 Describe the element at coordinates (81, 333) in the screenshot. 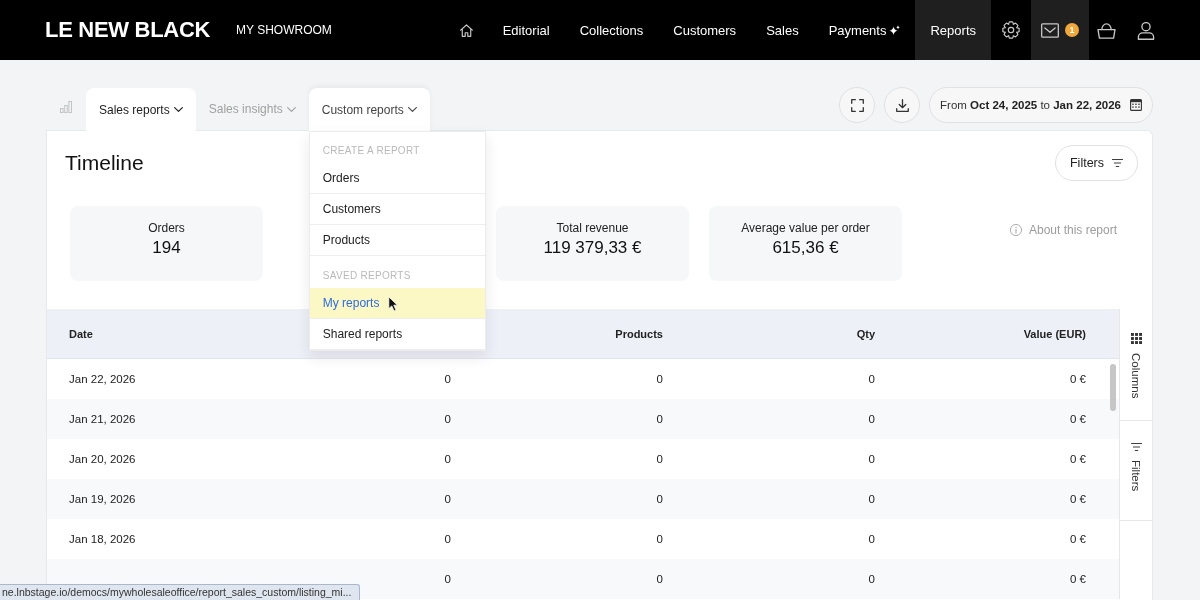

I see `column-header: Date` at that location.